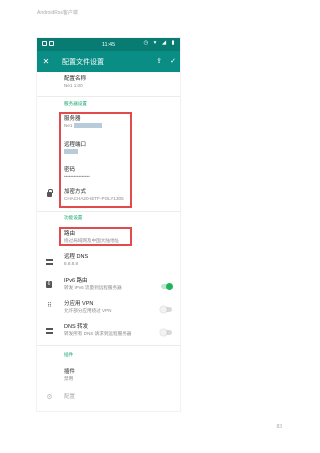 The image size is (320, 453). I want to click on share-icon: ⇪, so click(159, 61).